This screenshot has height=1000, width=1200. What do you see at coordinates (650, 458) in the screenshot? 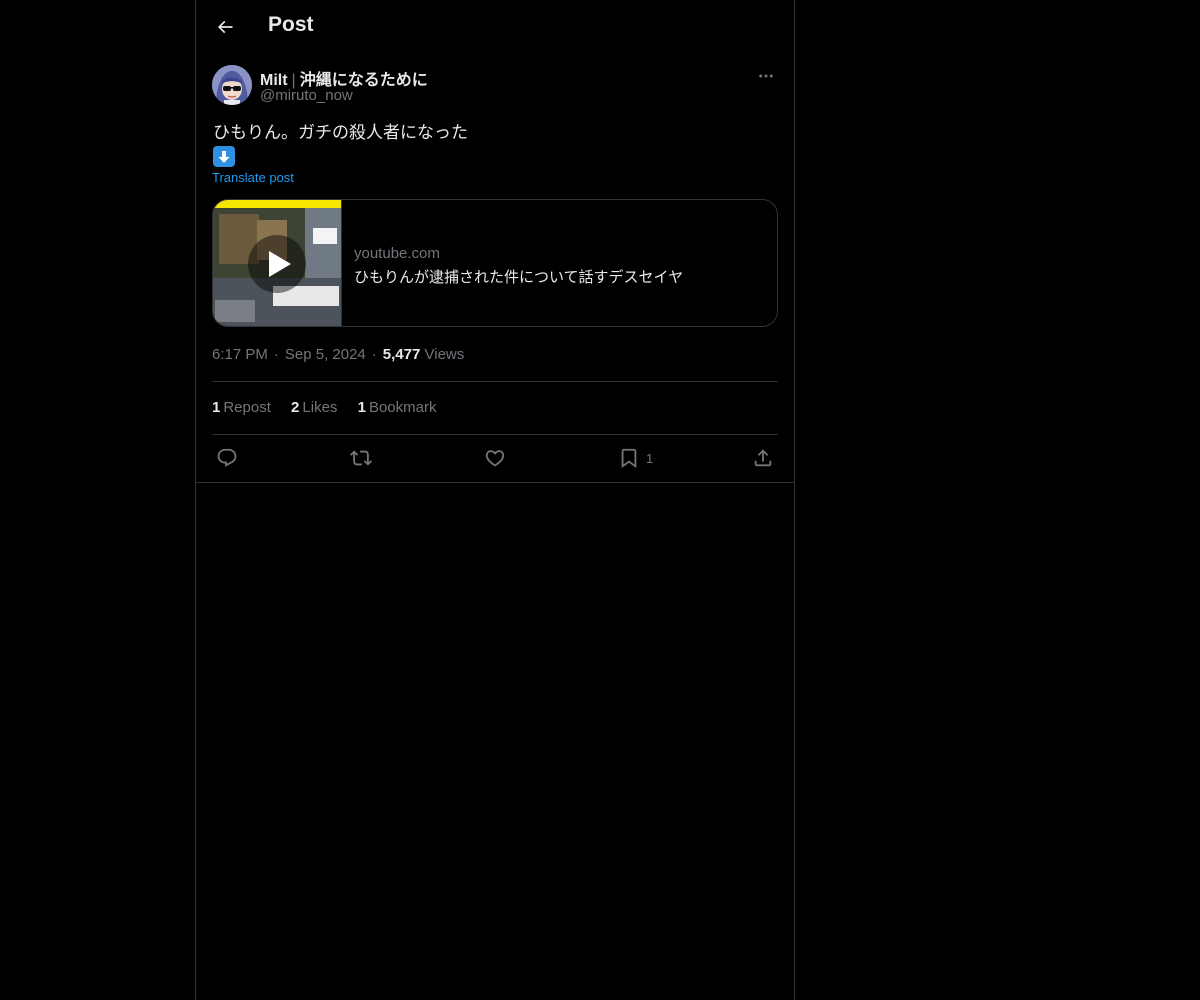
I see `bookmark-action-count: 1` at bounding box center [650, 458].